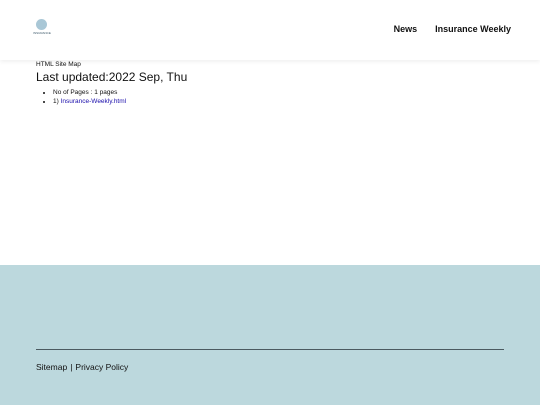 Image resolution: width=540 pixels, height=405 pixels. I want to click on page-index: 1), so click(56, 101).